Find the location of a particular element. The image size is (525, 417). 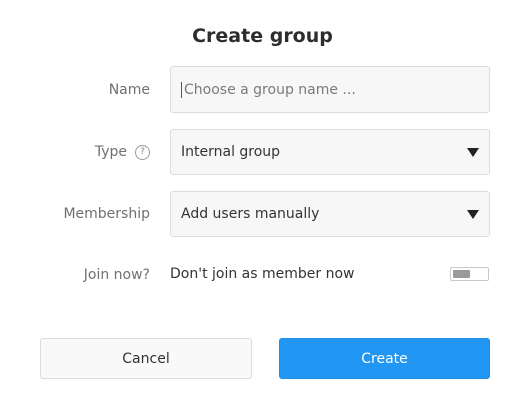

question-circle-icon: ? is located at coordinates (142, 152).